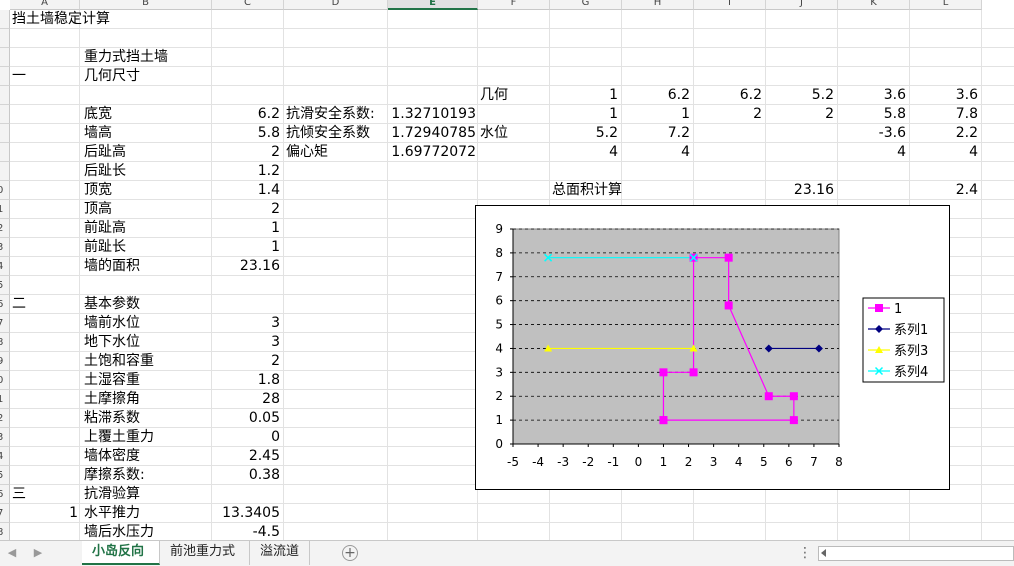 This screenshot has width=1014, height=566. What do you see at coordinates (105, 247) in the screenshot?
I see `cell-toe-length-label: 前趾长` at bounding box center [105, 247].